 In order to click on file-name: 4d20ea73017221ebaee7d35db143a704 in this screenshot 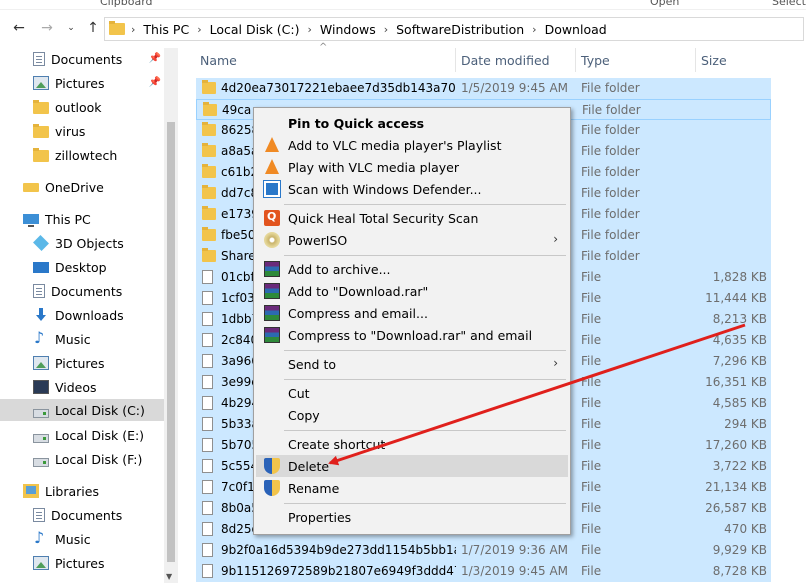, I will do `click(338, 88)`.